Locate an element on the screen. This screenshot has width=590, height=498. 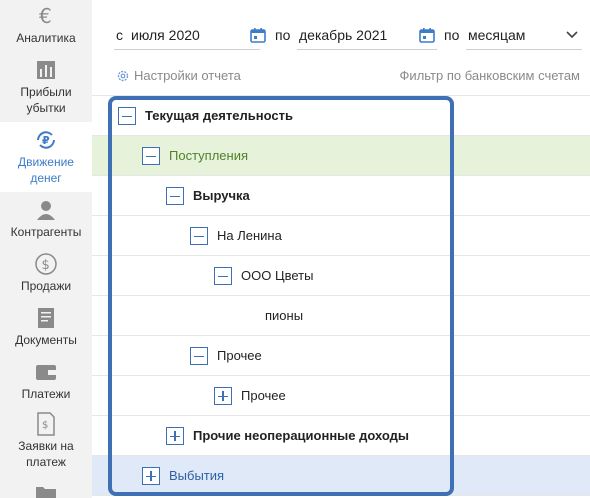
wallet-icon is located at coordinates (46, 372).